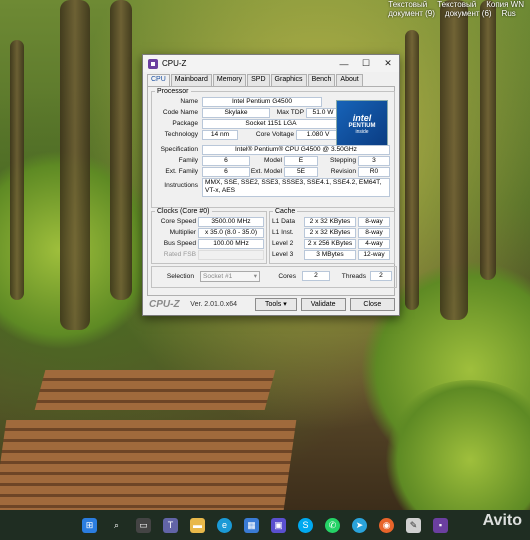  I want to click on cache-way-l2: 4-way, so click(374, 244).